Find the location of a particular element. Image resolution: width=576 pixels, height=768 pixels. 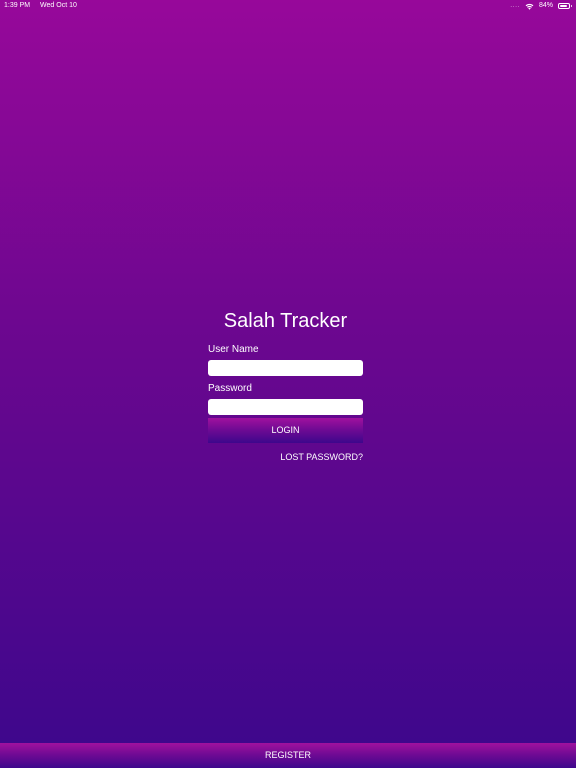

wifi-icon is located at coordinates (529, 6).